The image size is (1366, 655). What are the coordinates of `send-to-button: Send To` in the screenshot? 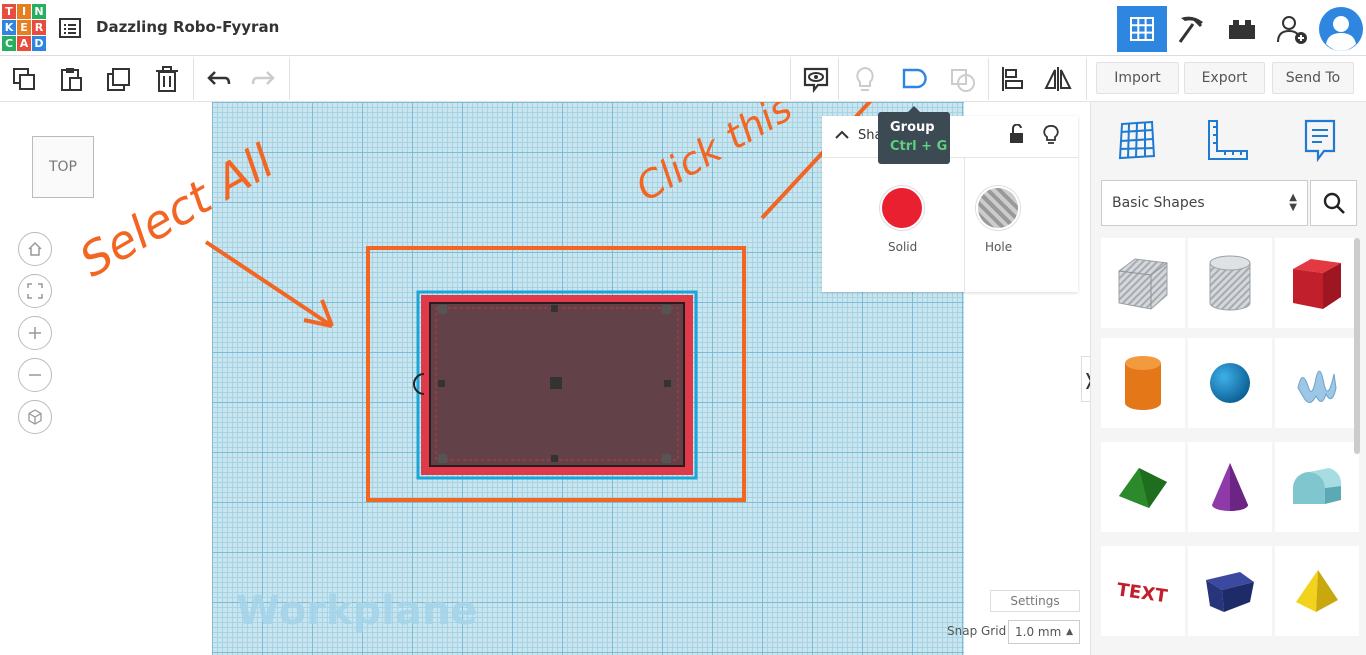 It's located at (1313, 78).